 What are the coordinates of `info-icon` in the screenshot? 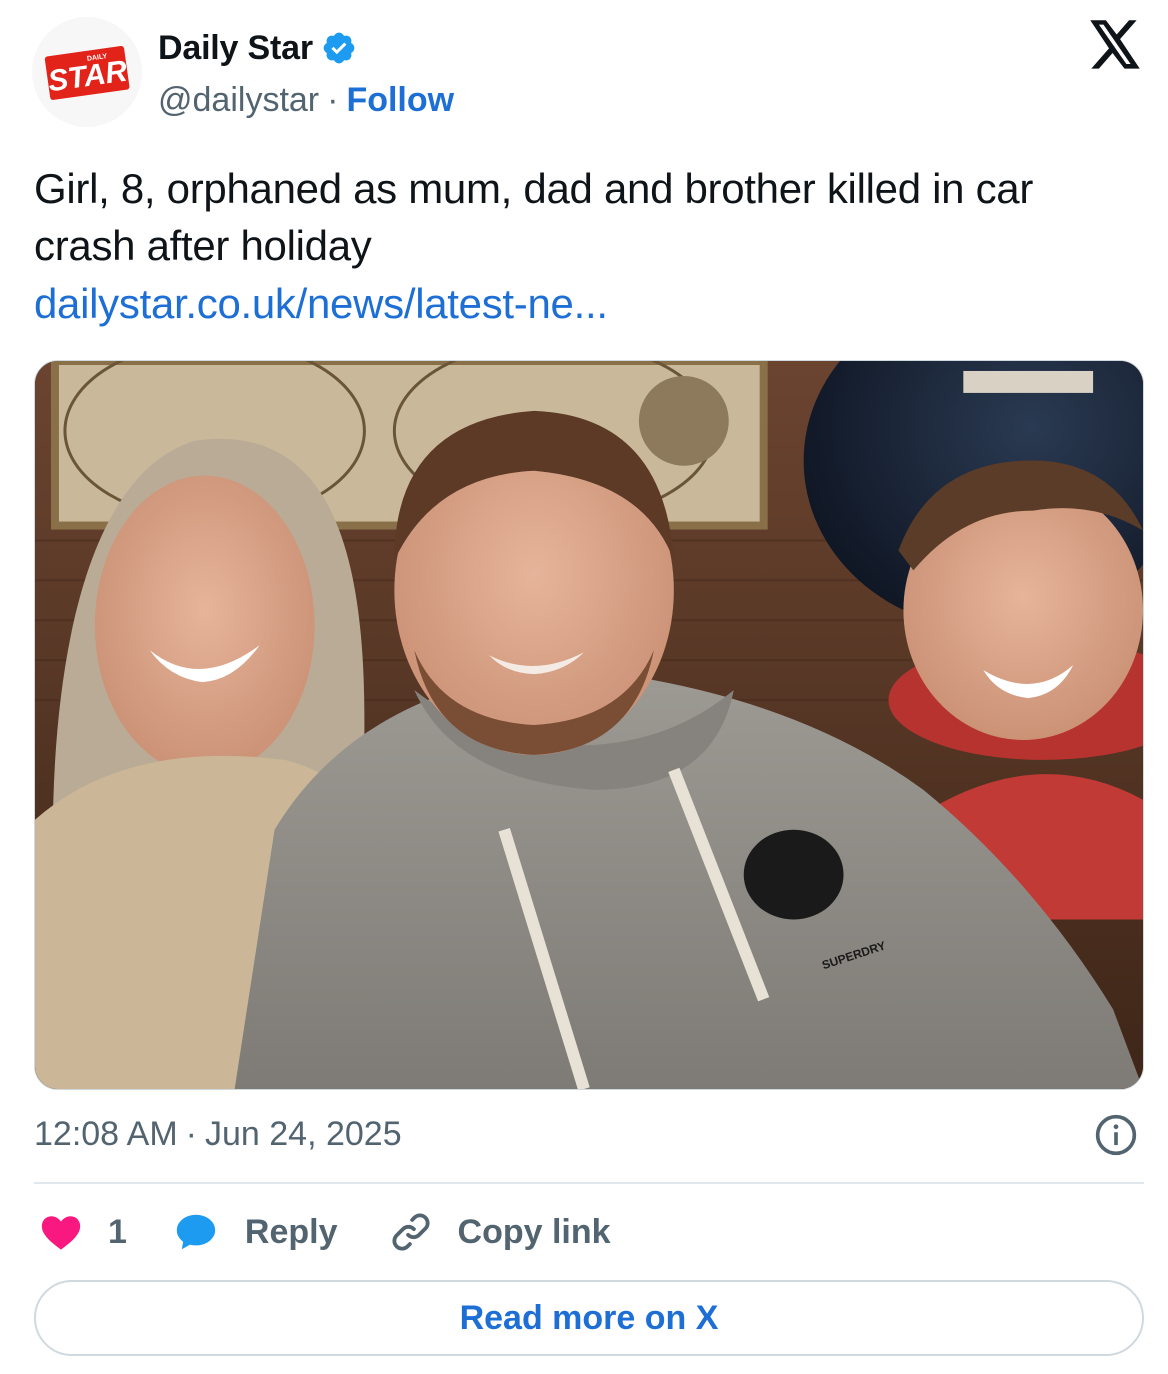 It's located at (1116, 1135).